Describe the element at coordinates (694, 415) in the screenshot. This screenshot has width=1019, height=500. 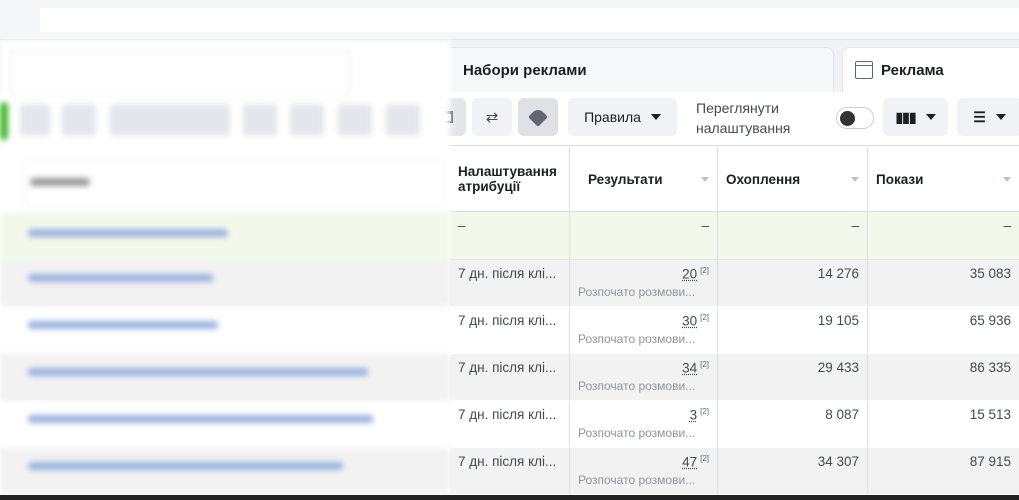
I see `results-value: 3` at that location.